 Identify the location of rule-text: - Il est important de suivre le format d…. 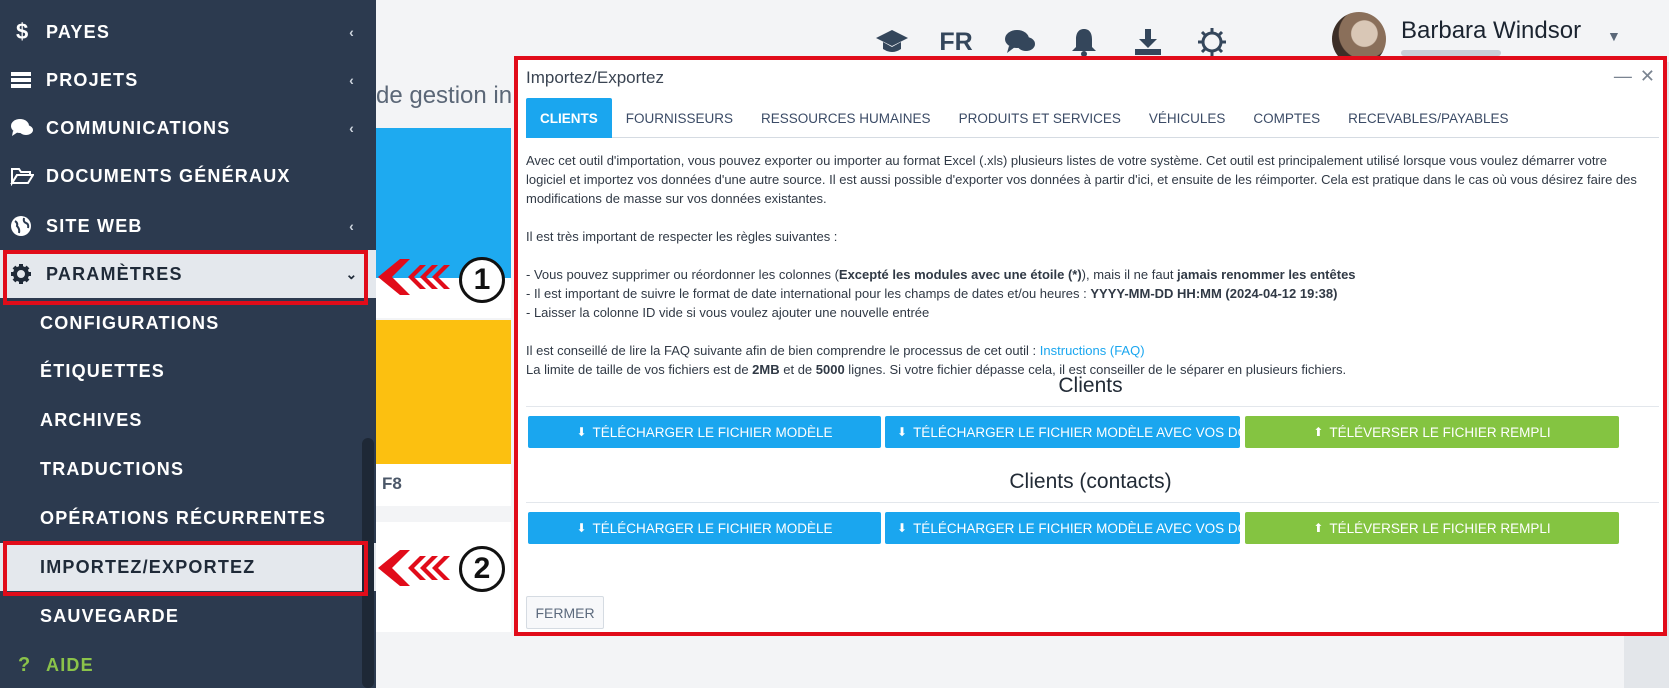
(808, 293).